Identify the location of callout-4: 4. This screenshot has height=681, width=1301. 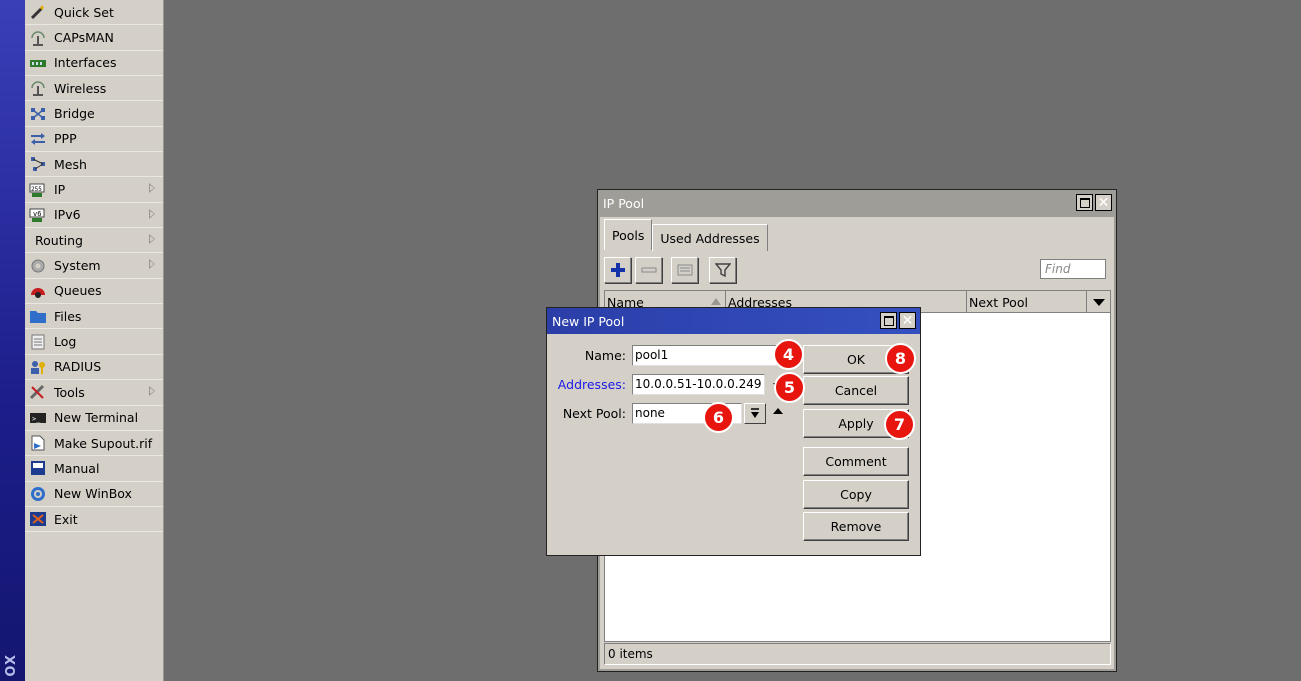
(788, 354).